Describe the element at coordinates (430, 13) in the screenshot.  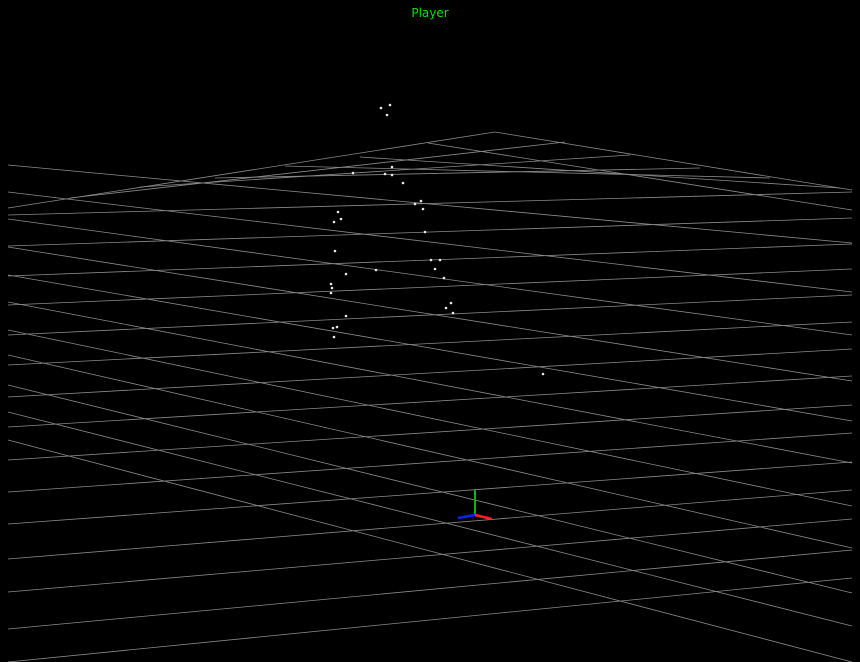
I see `player-label: Player` at that location.